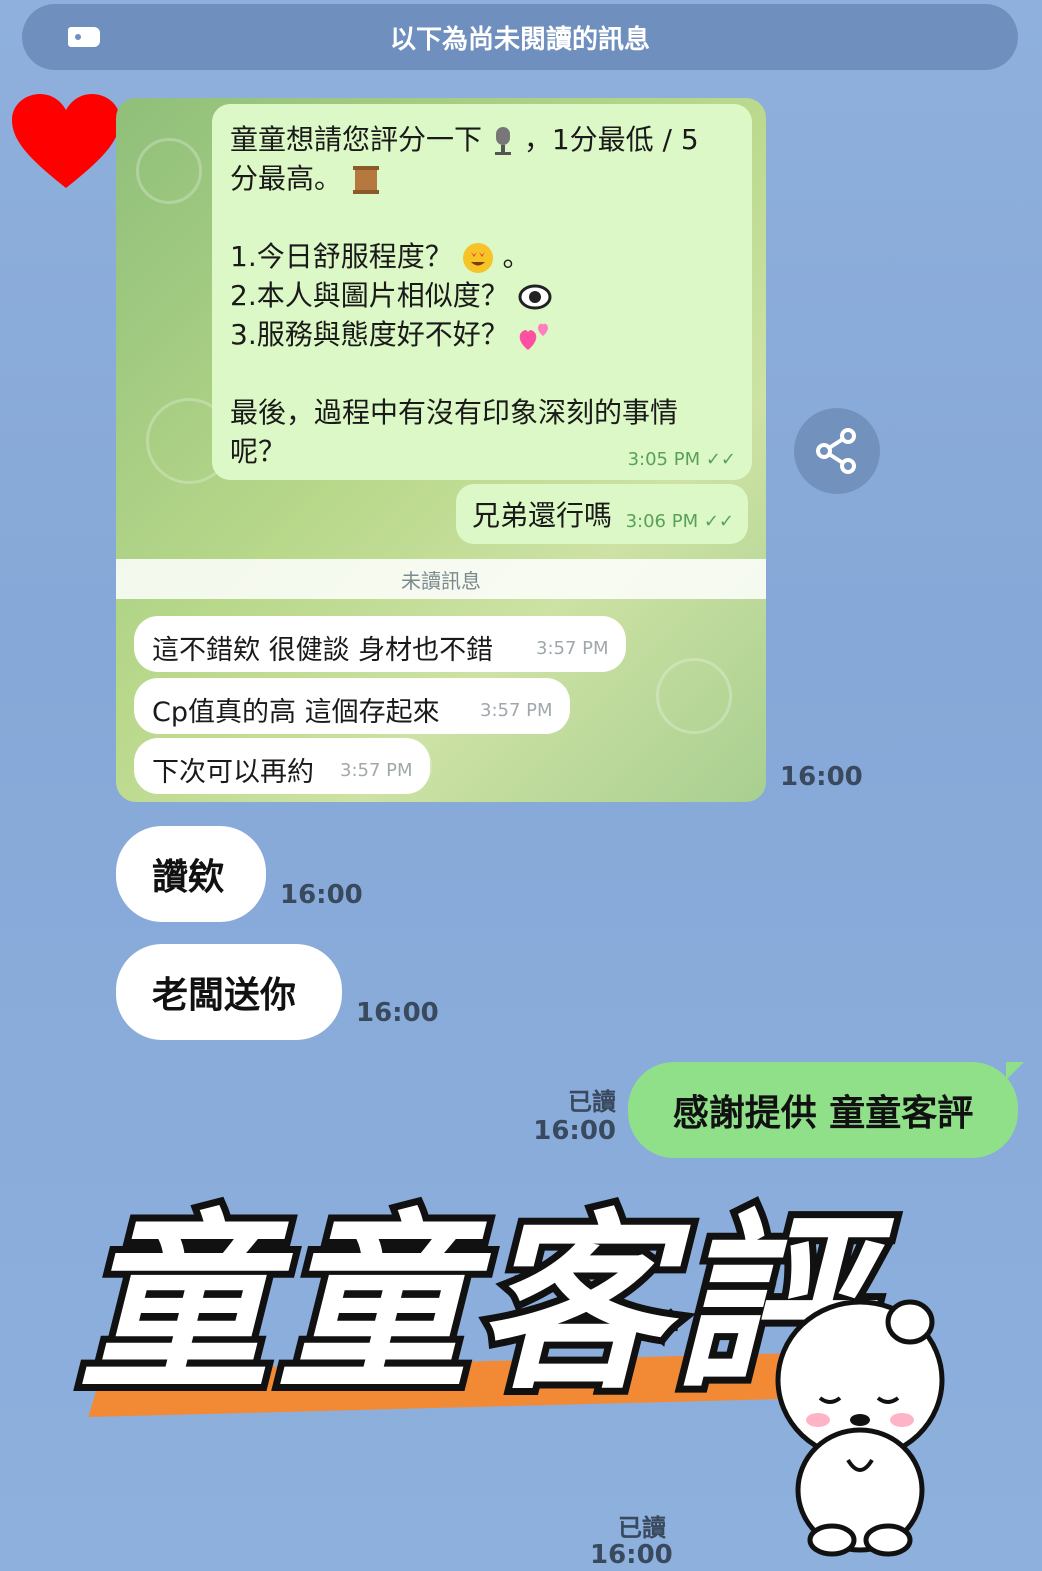  I want to click on tg-message-text: Cp值真的高 這個存起來, so click(296, 712).